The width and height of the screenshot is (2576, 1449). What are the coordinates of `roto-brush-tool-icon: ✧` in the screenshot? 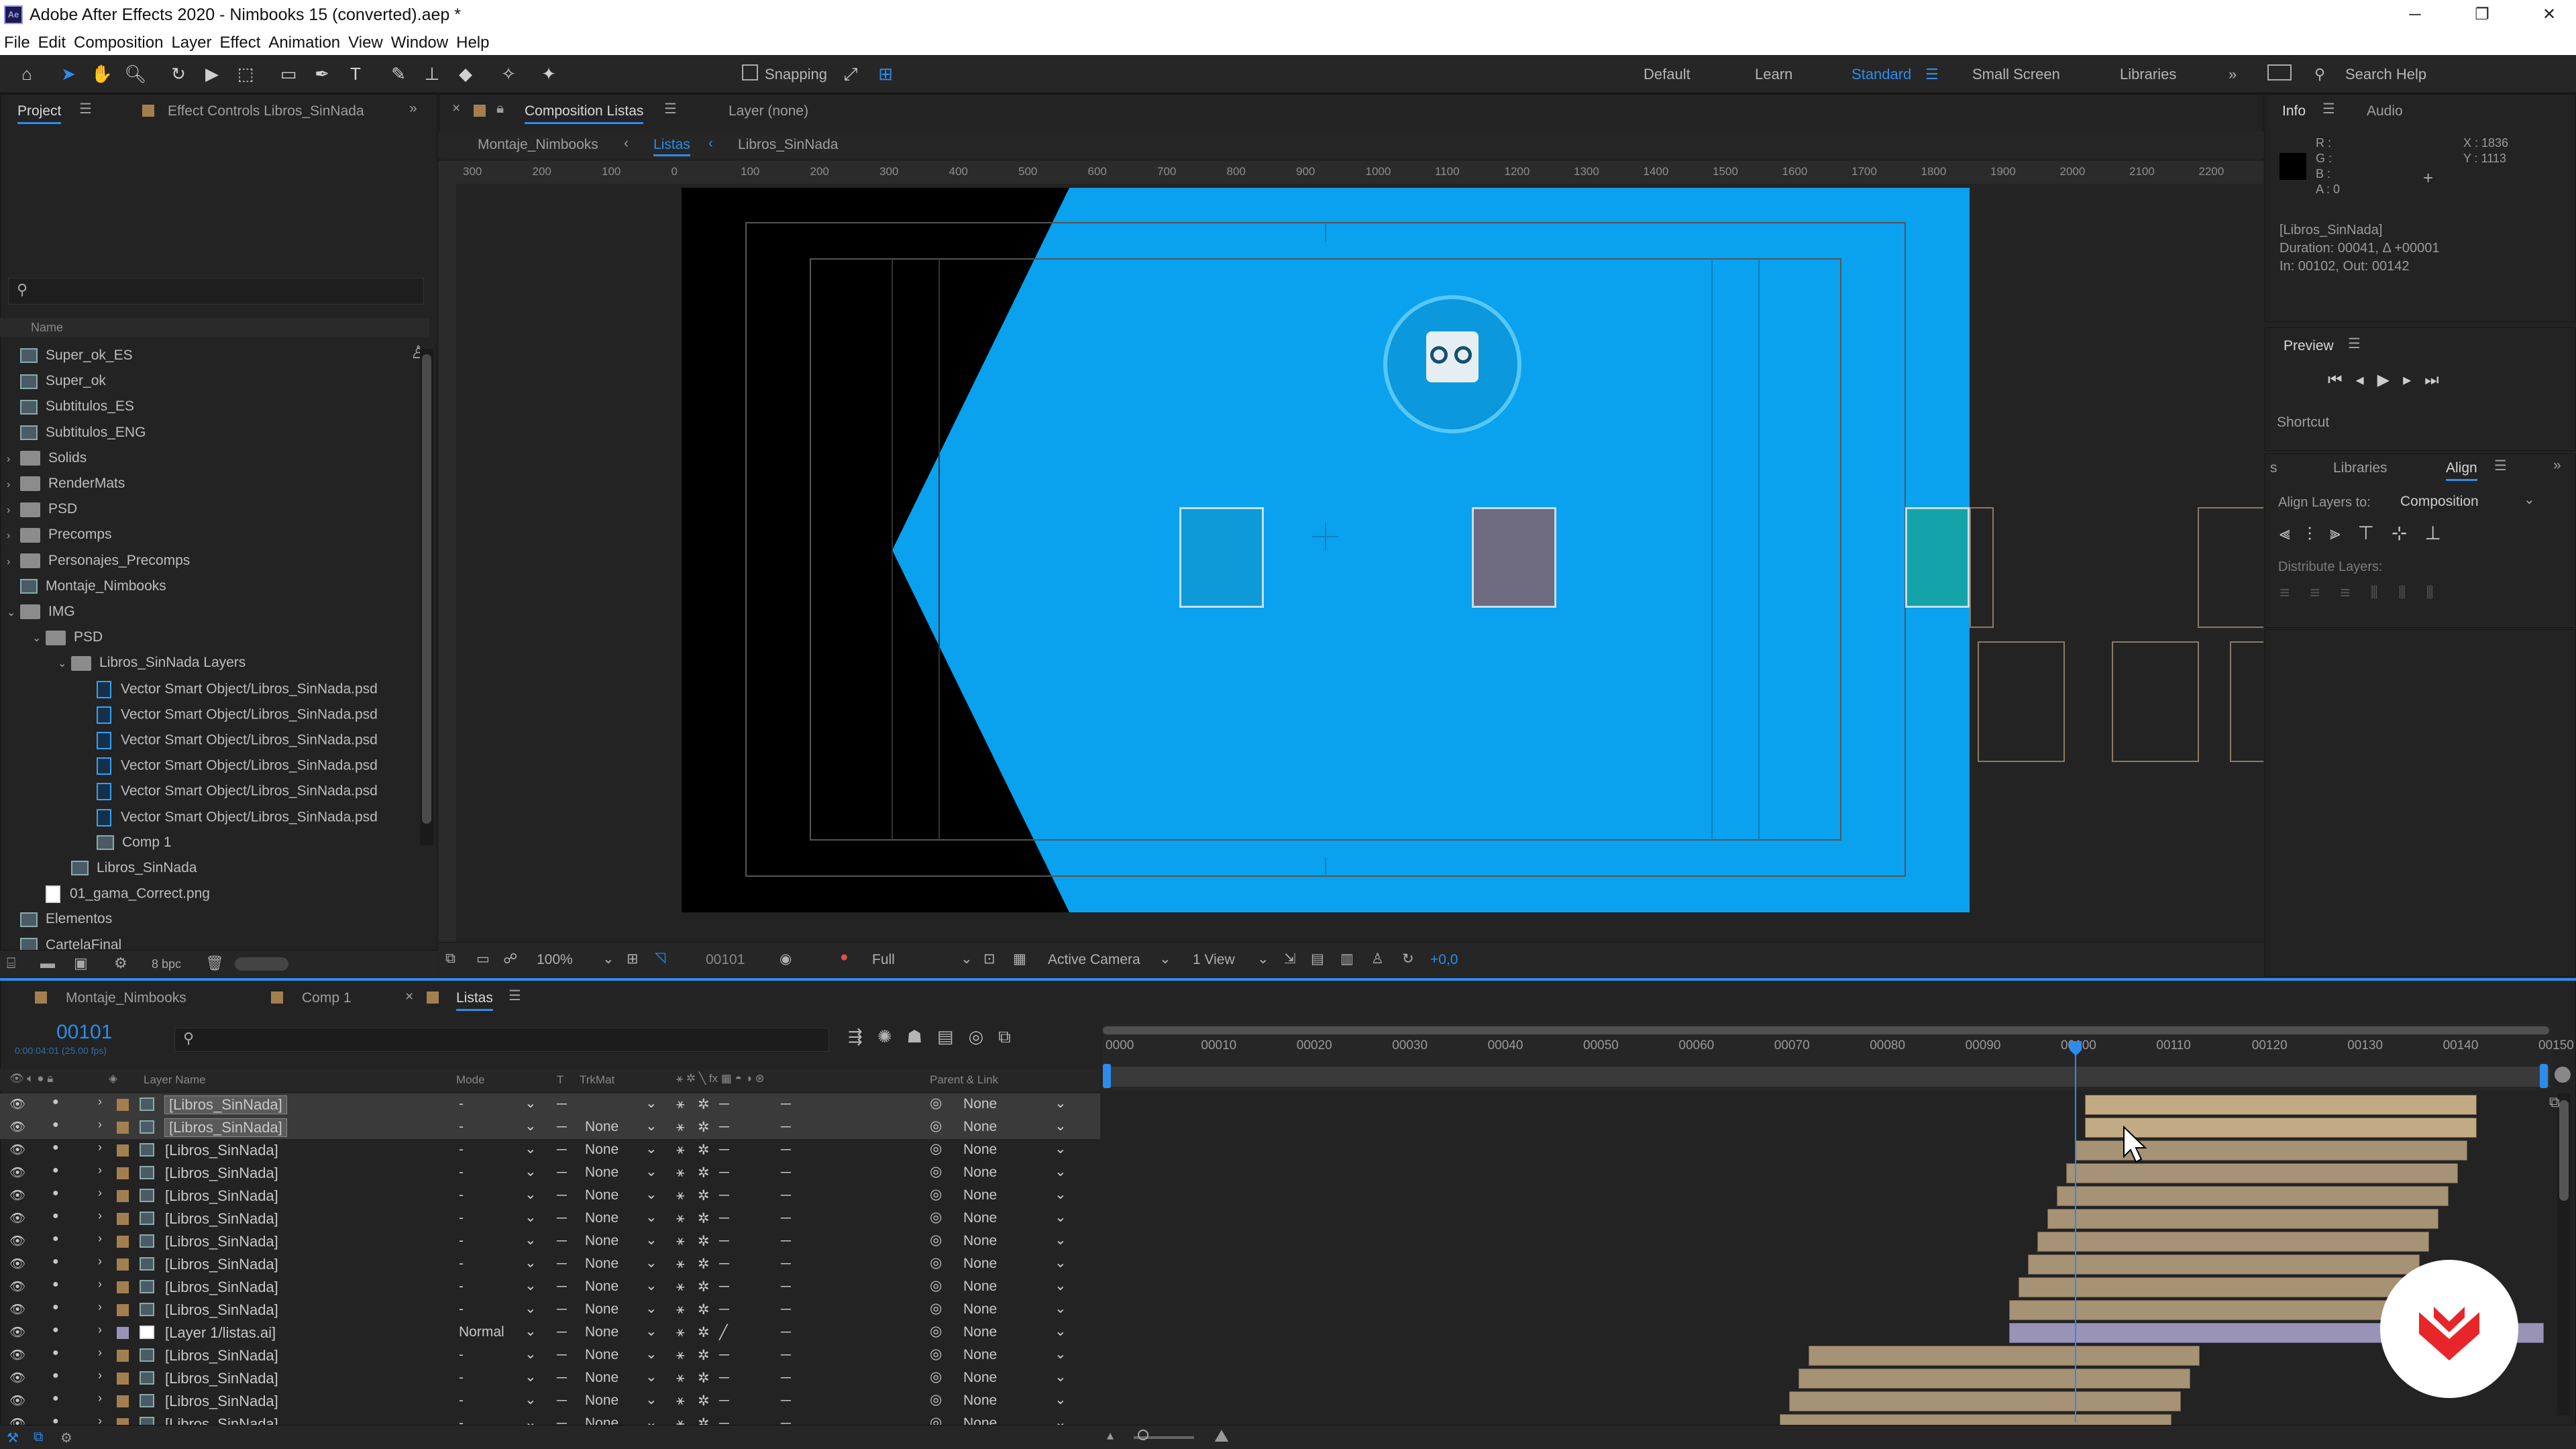 It's located at (508, 73).